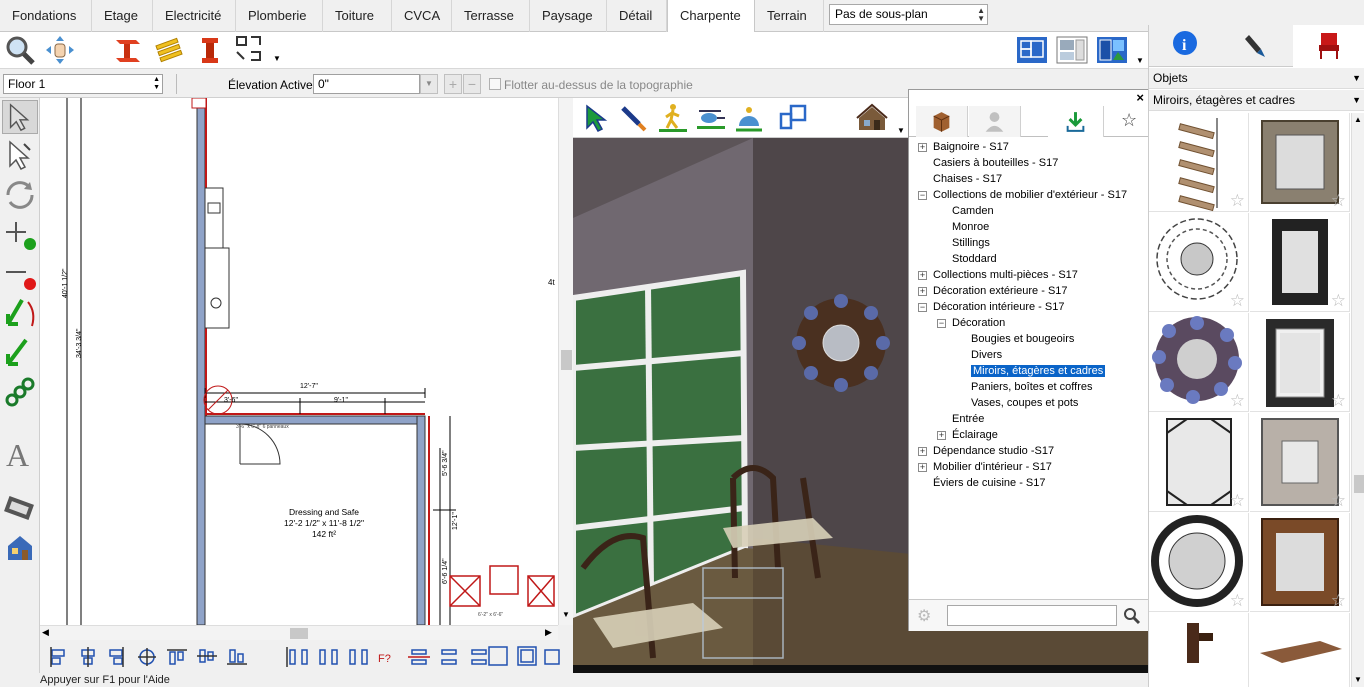 This screenshot has width=1364, height=687. What do you see at coordinates (20, 275) in the screenshot?
I see `delete-point-icon` at bounding box center [20, 275].